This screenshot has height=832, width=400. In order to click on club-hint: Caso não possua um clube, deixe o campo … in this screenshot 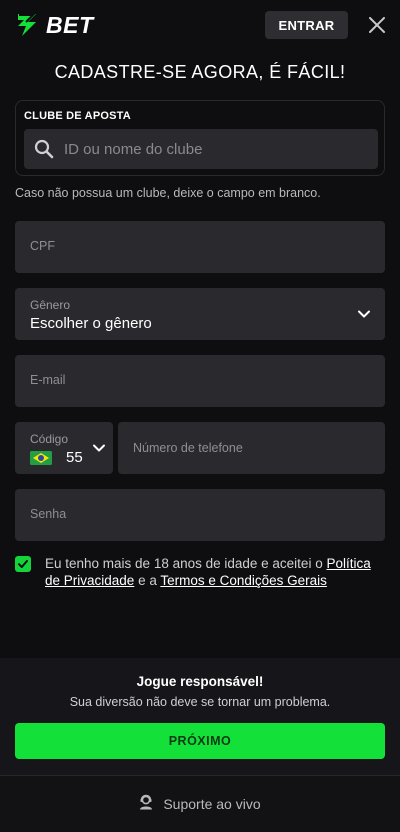, I will do `click(168, 193)`.